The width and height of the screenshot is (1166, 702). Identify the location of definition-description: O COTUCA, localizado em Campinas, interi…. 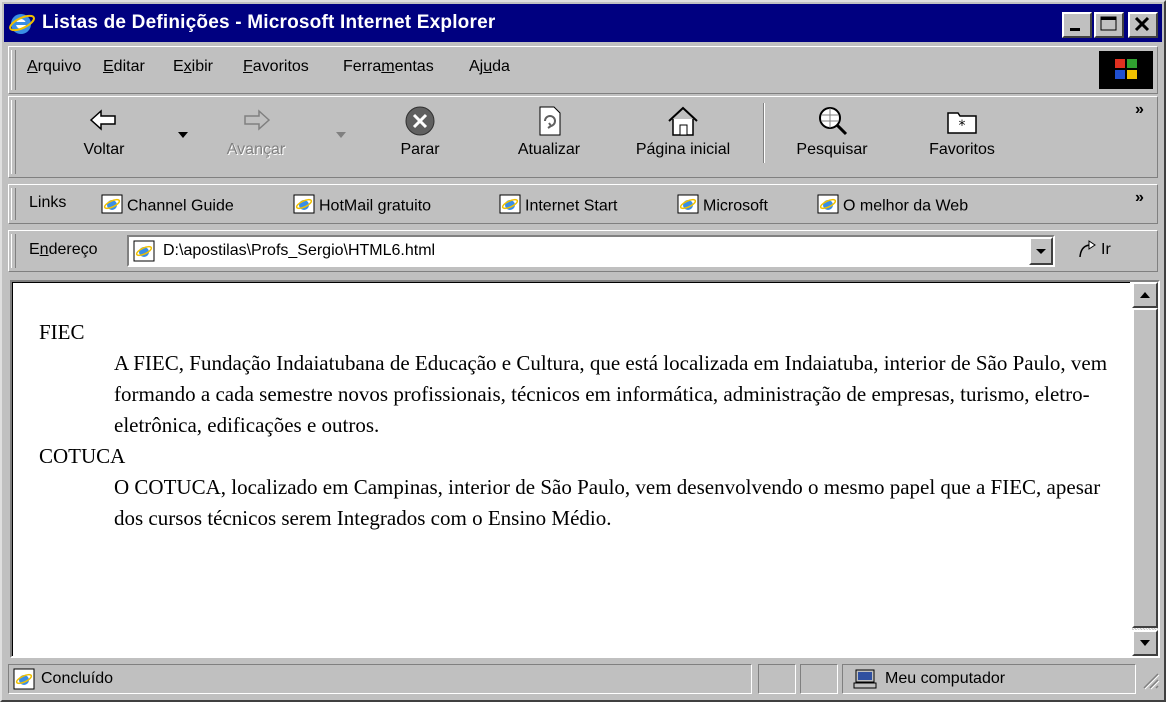
(607, 502).